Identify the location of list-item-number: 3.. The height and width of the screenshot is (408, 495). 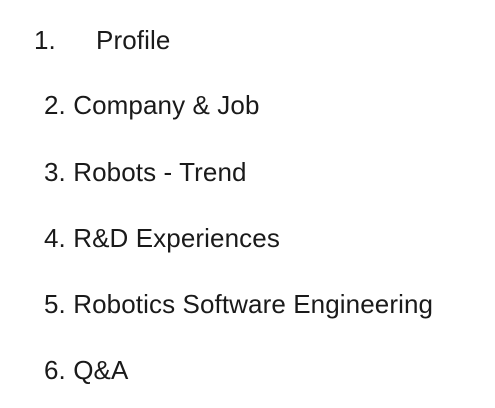
(55, 172).